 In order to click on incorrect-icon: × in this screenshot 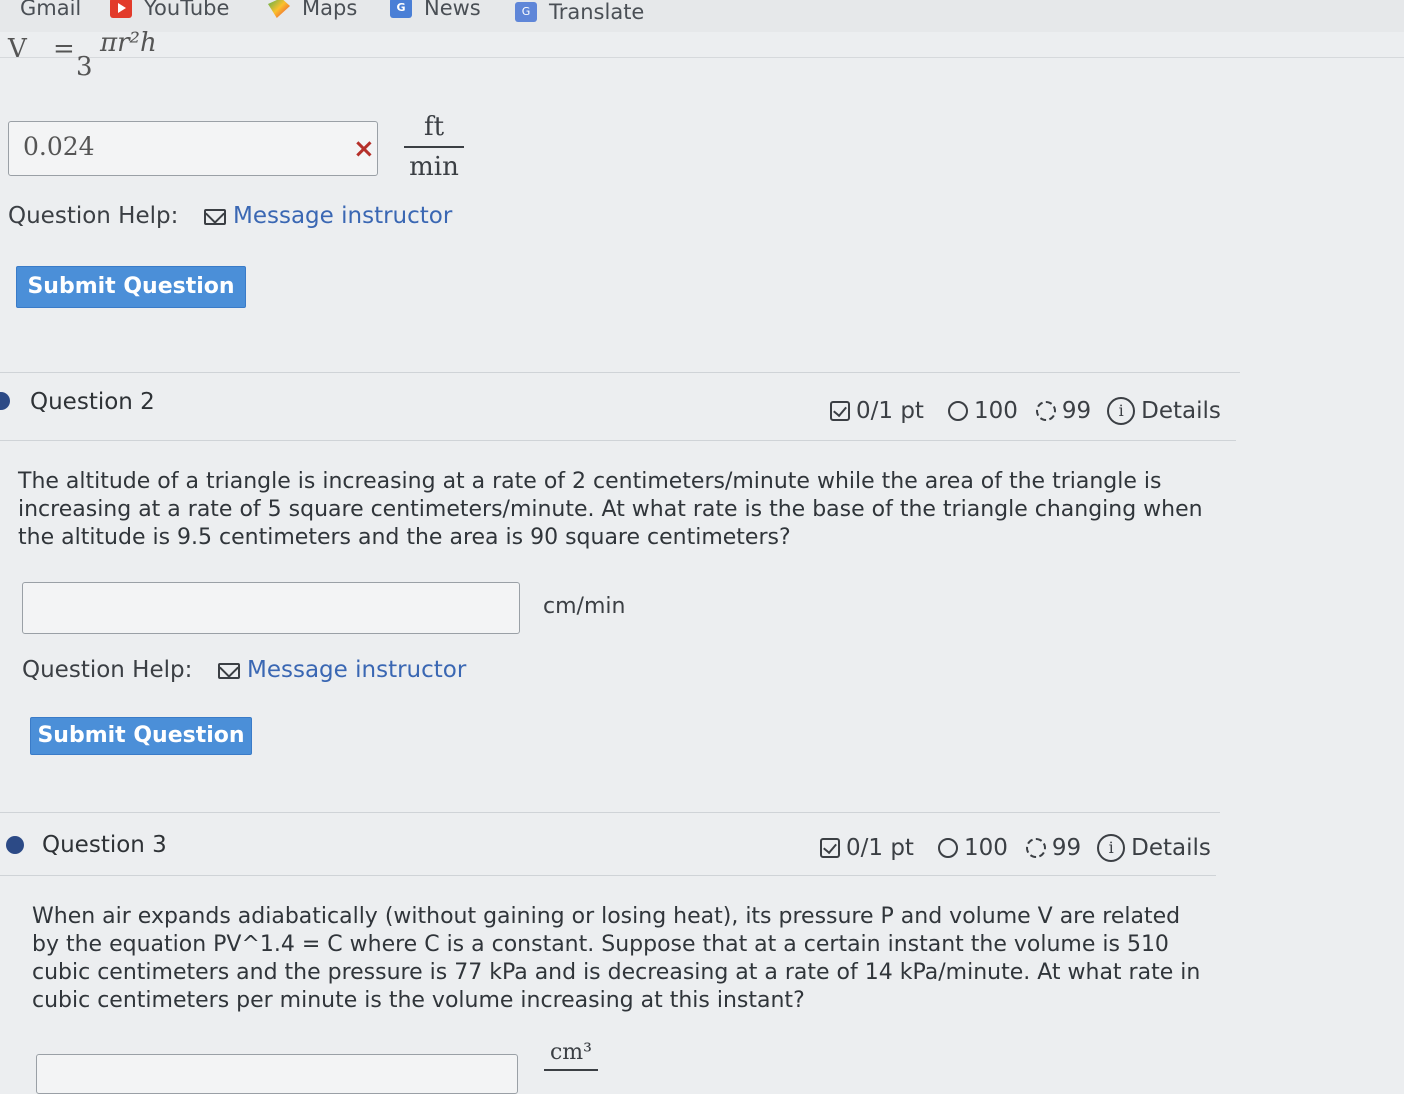, I will do `click(364, 149)`.